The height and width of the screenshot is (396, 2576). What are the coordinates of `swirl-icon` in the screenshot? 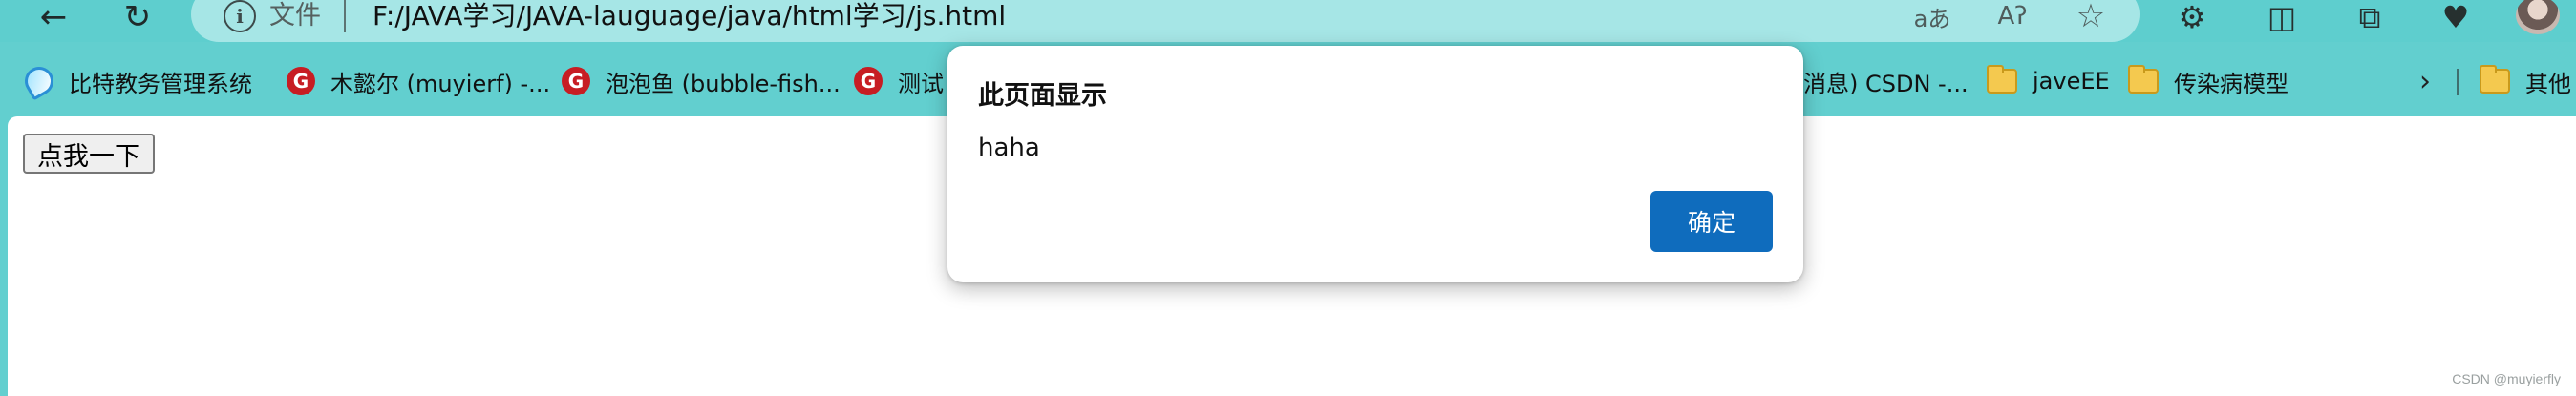 It's located at (39, 81).